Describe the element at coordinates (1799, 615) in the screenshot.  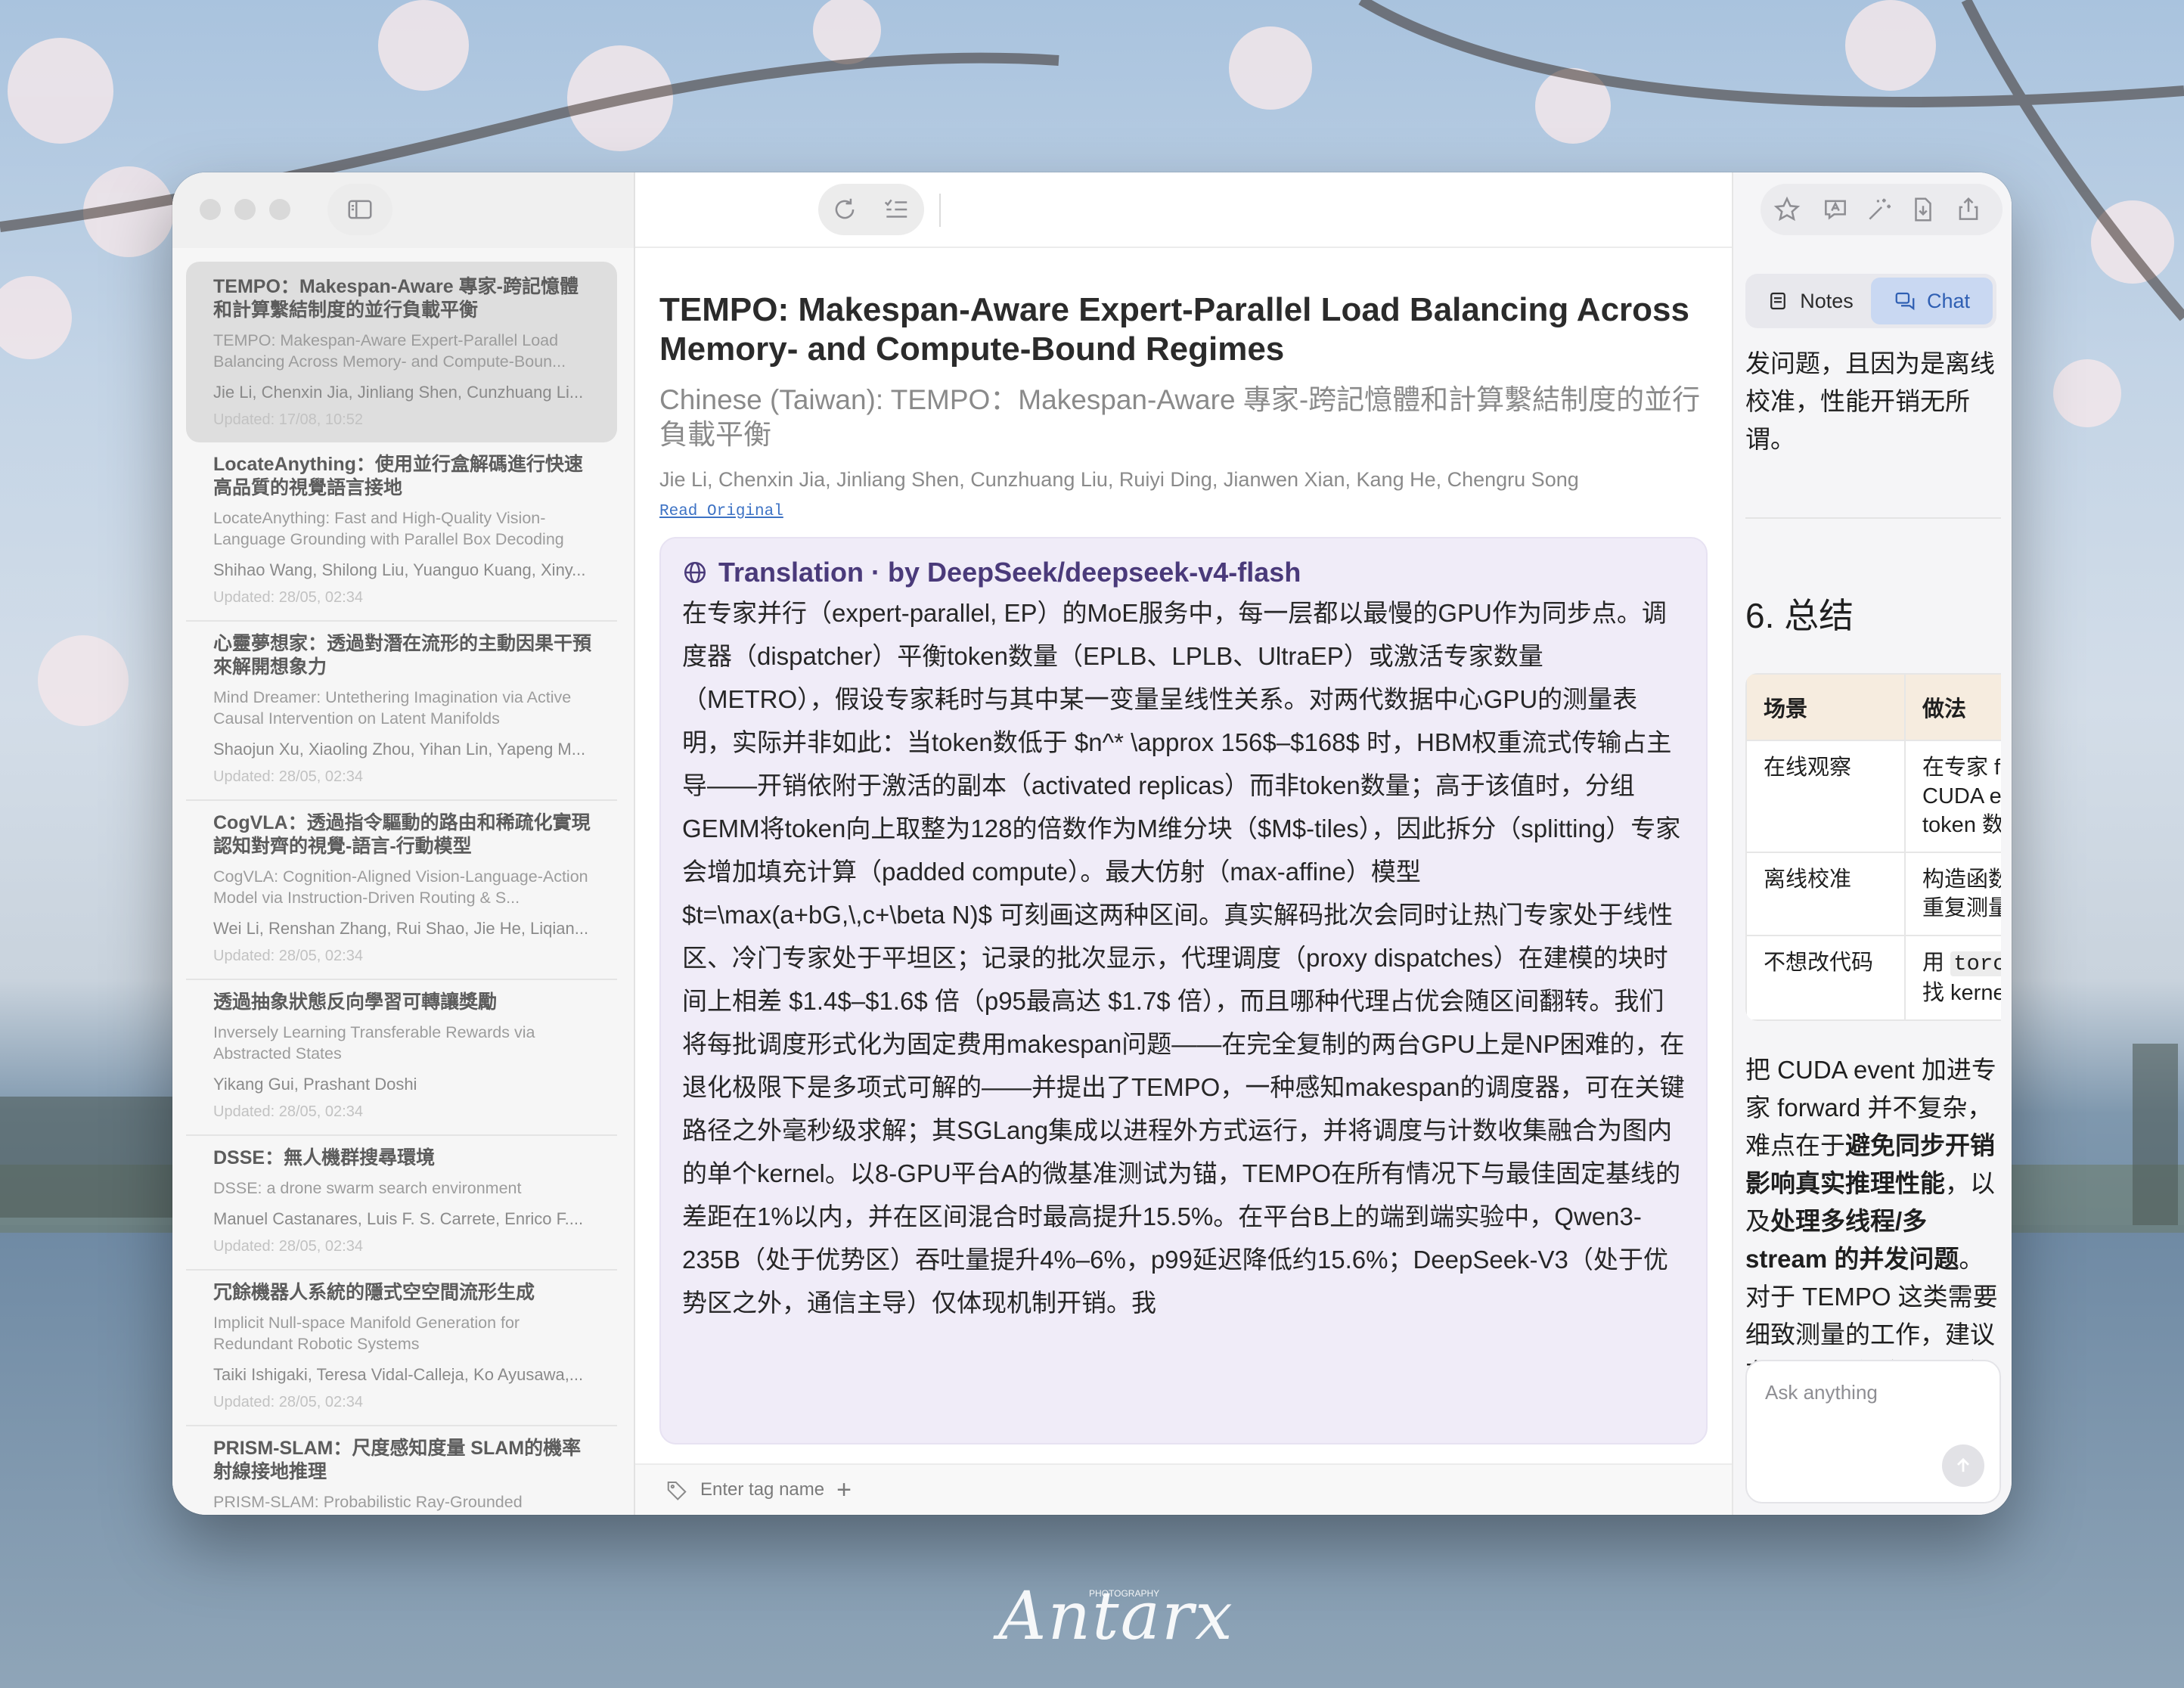
I see `section-heading: 6. 总结` at that location.